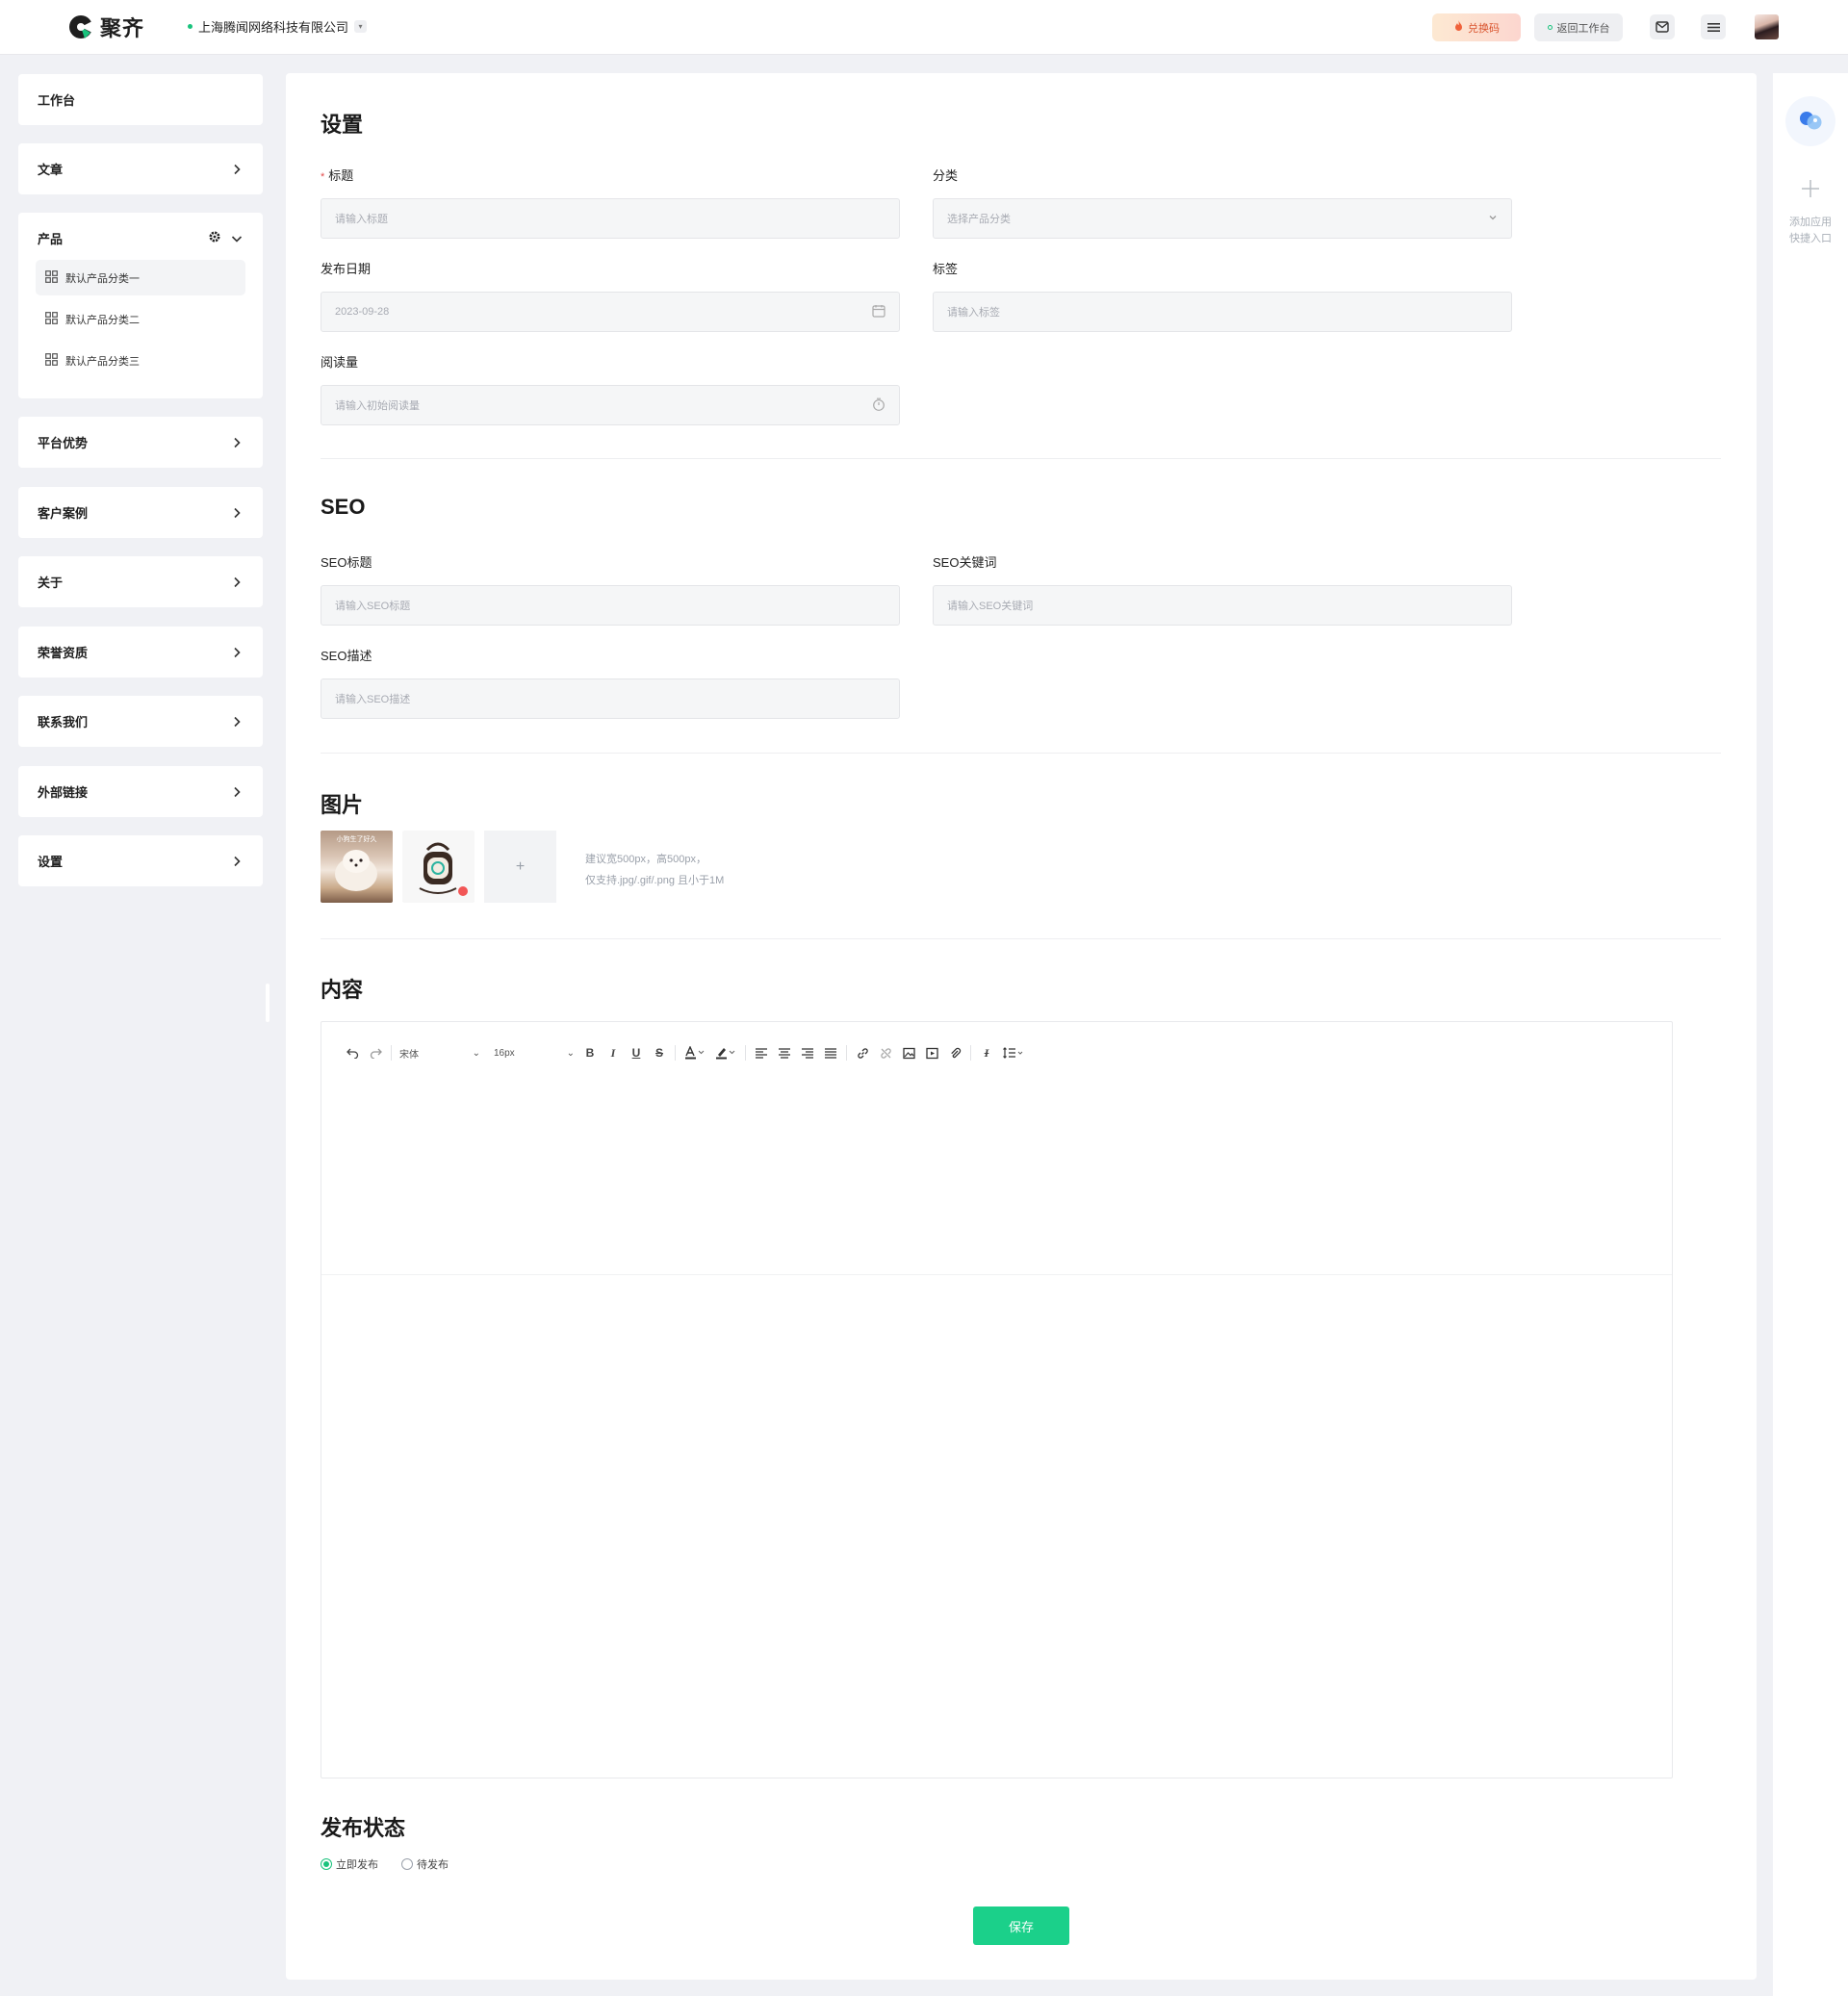 The height and width of the screenshot is (1996, 1848). What do you see at coordinates (1222, 312) in the screenshot?
I see `tags-input: 请输入标签` at bounding box center [1222, 312].